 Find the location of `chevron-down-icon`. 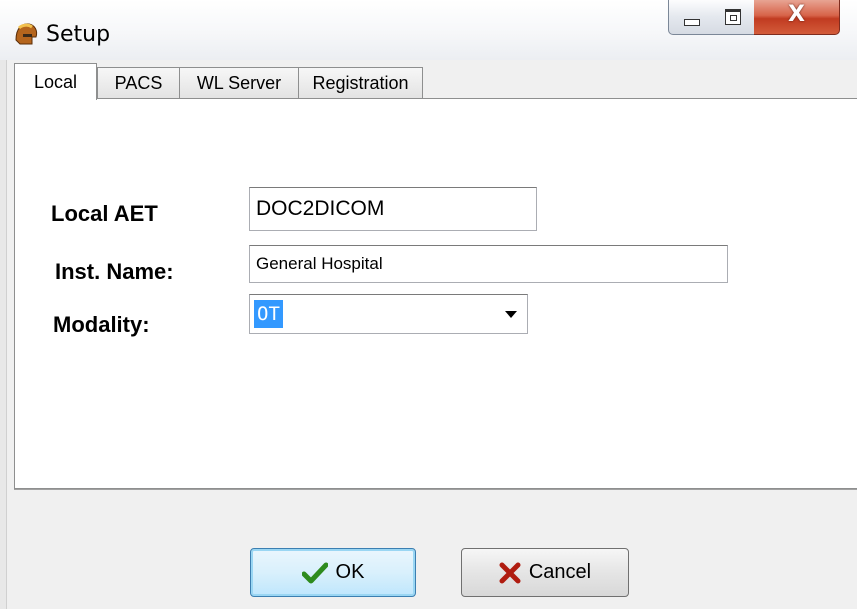

chevron-down-icon is located at coordinates (511, 314).